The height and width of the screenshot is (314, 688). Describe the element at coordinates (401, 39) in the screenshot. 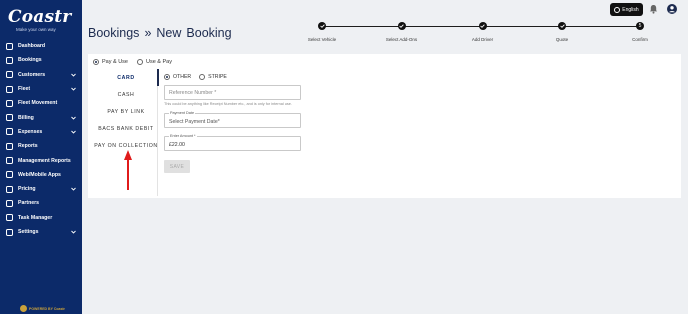

I see `step-label: Select Add-Ons` at that location.